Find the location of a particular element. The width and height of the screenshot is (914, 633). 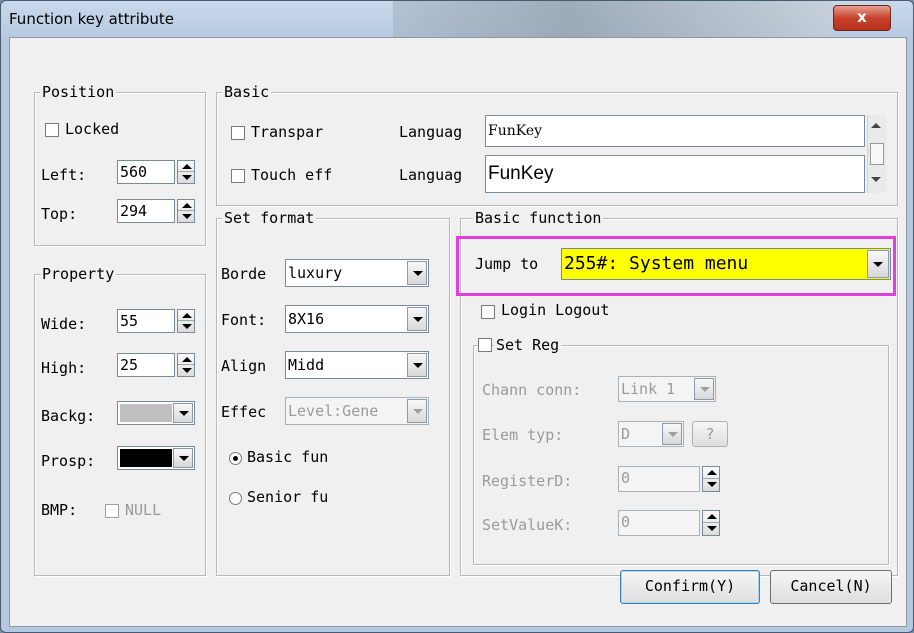

close-icon: x is located at coordinates (862, 17).